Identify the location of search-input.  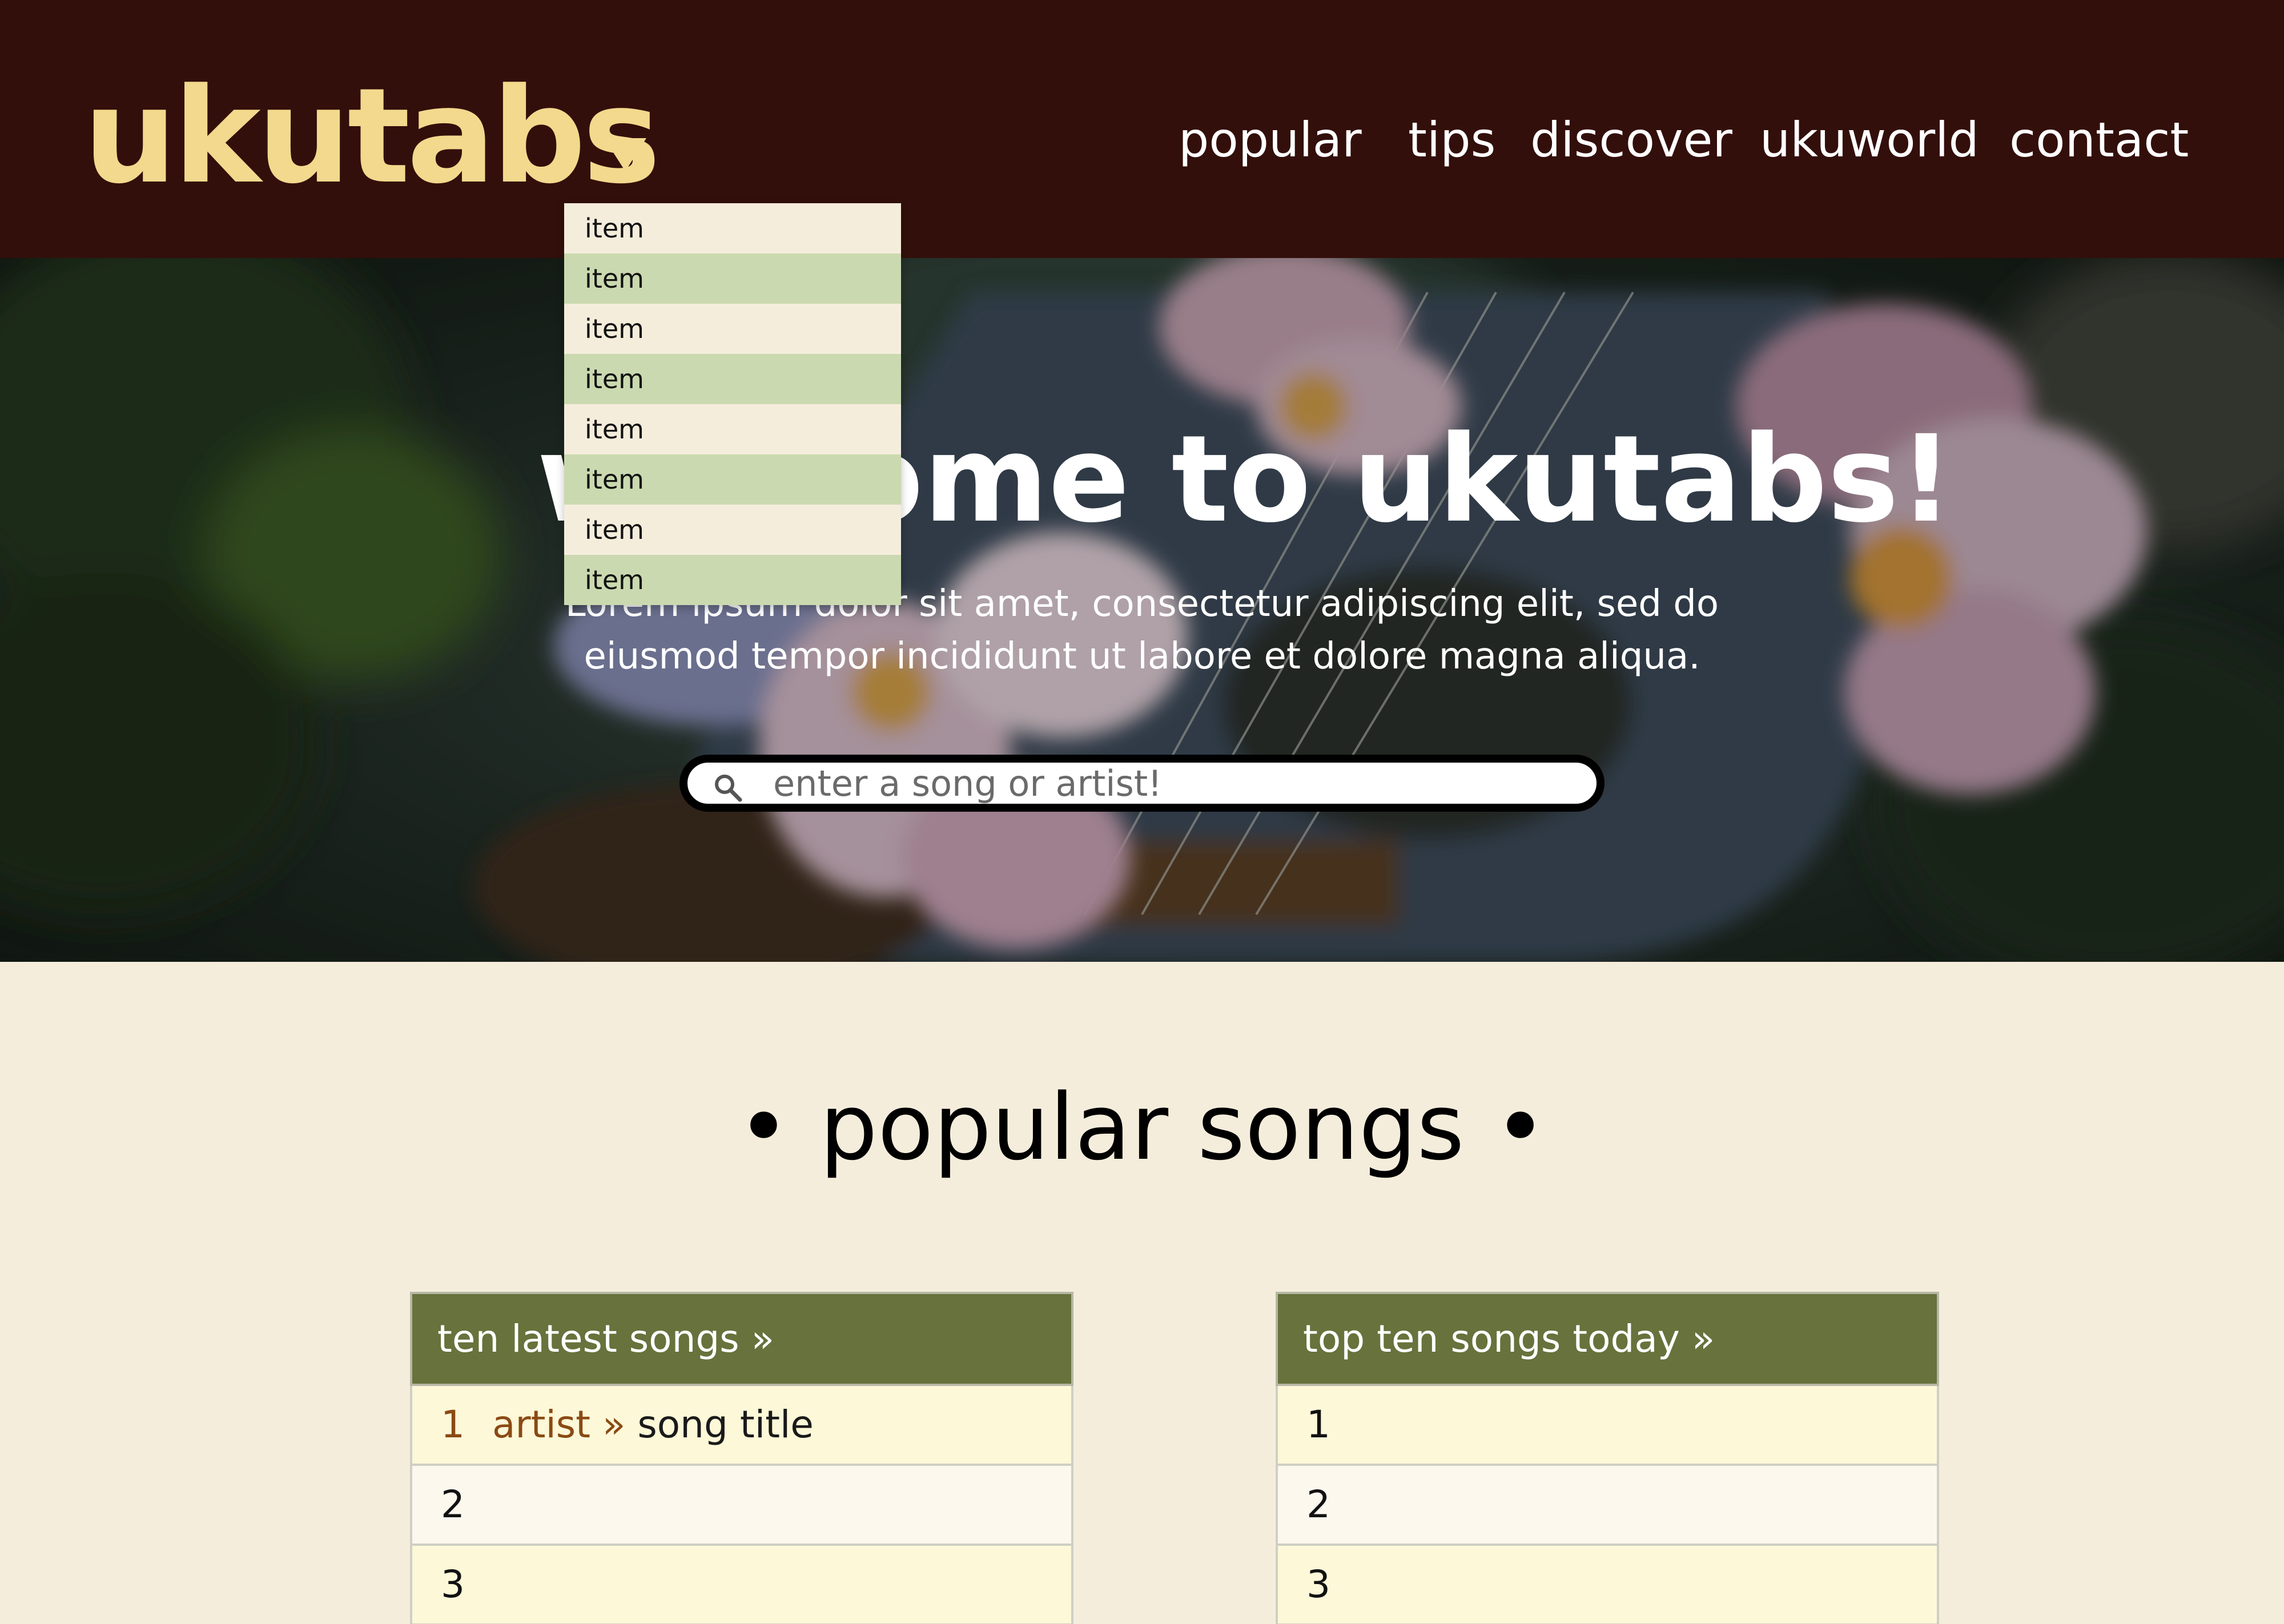
(1178, 784).